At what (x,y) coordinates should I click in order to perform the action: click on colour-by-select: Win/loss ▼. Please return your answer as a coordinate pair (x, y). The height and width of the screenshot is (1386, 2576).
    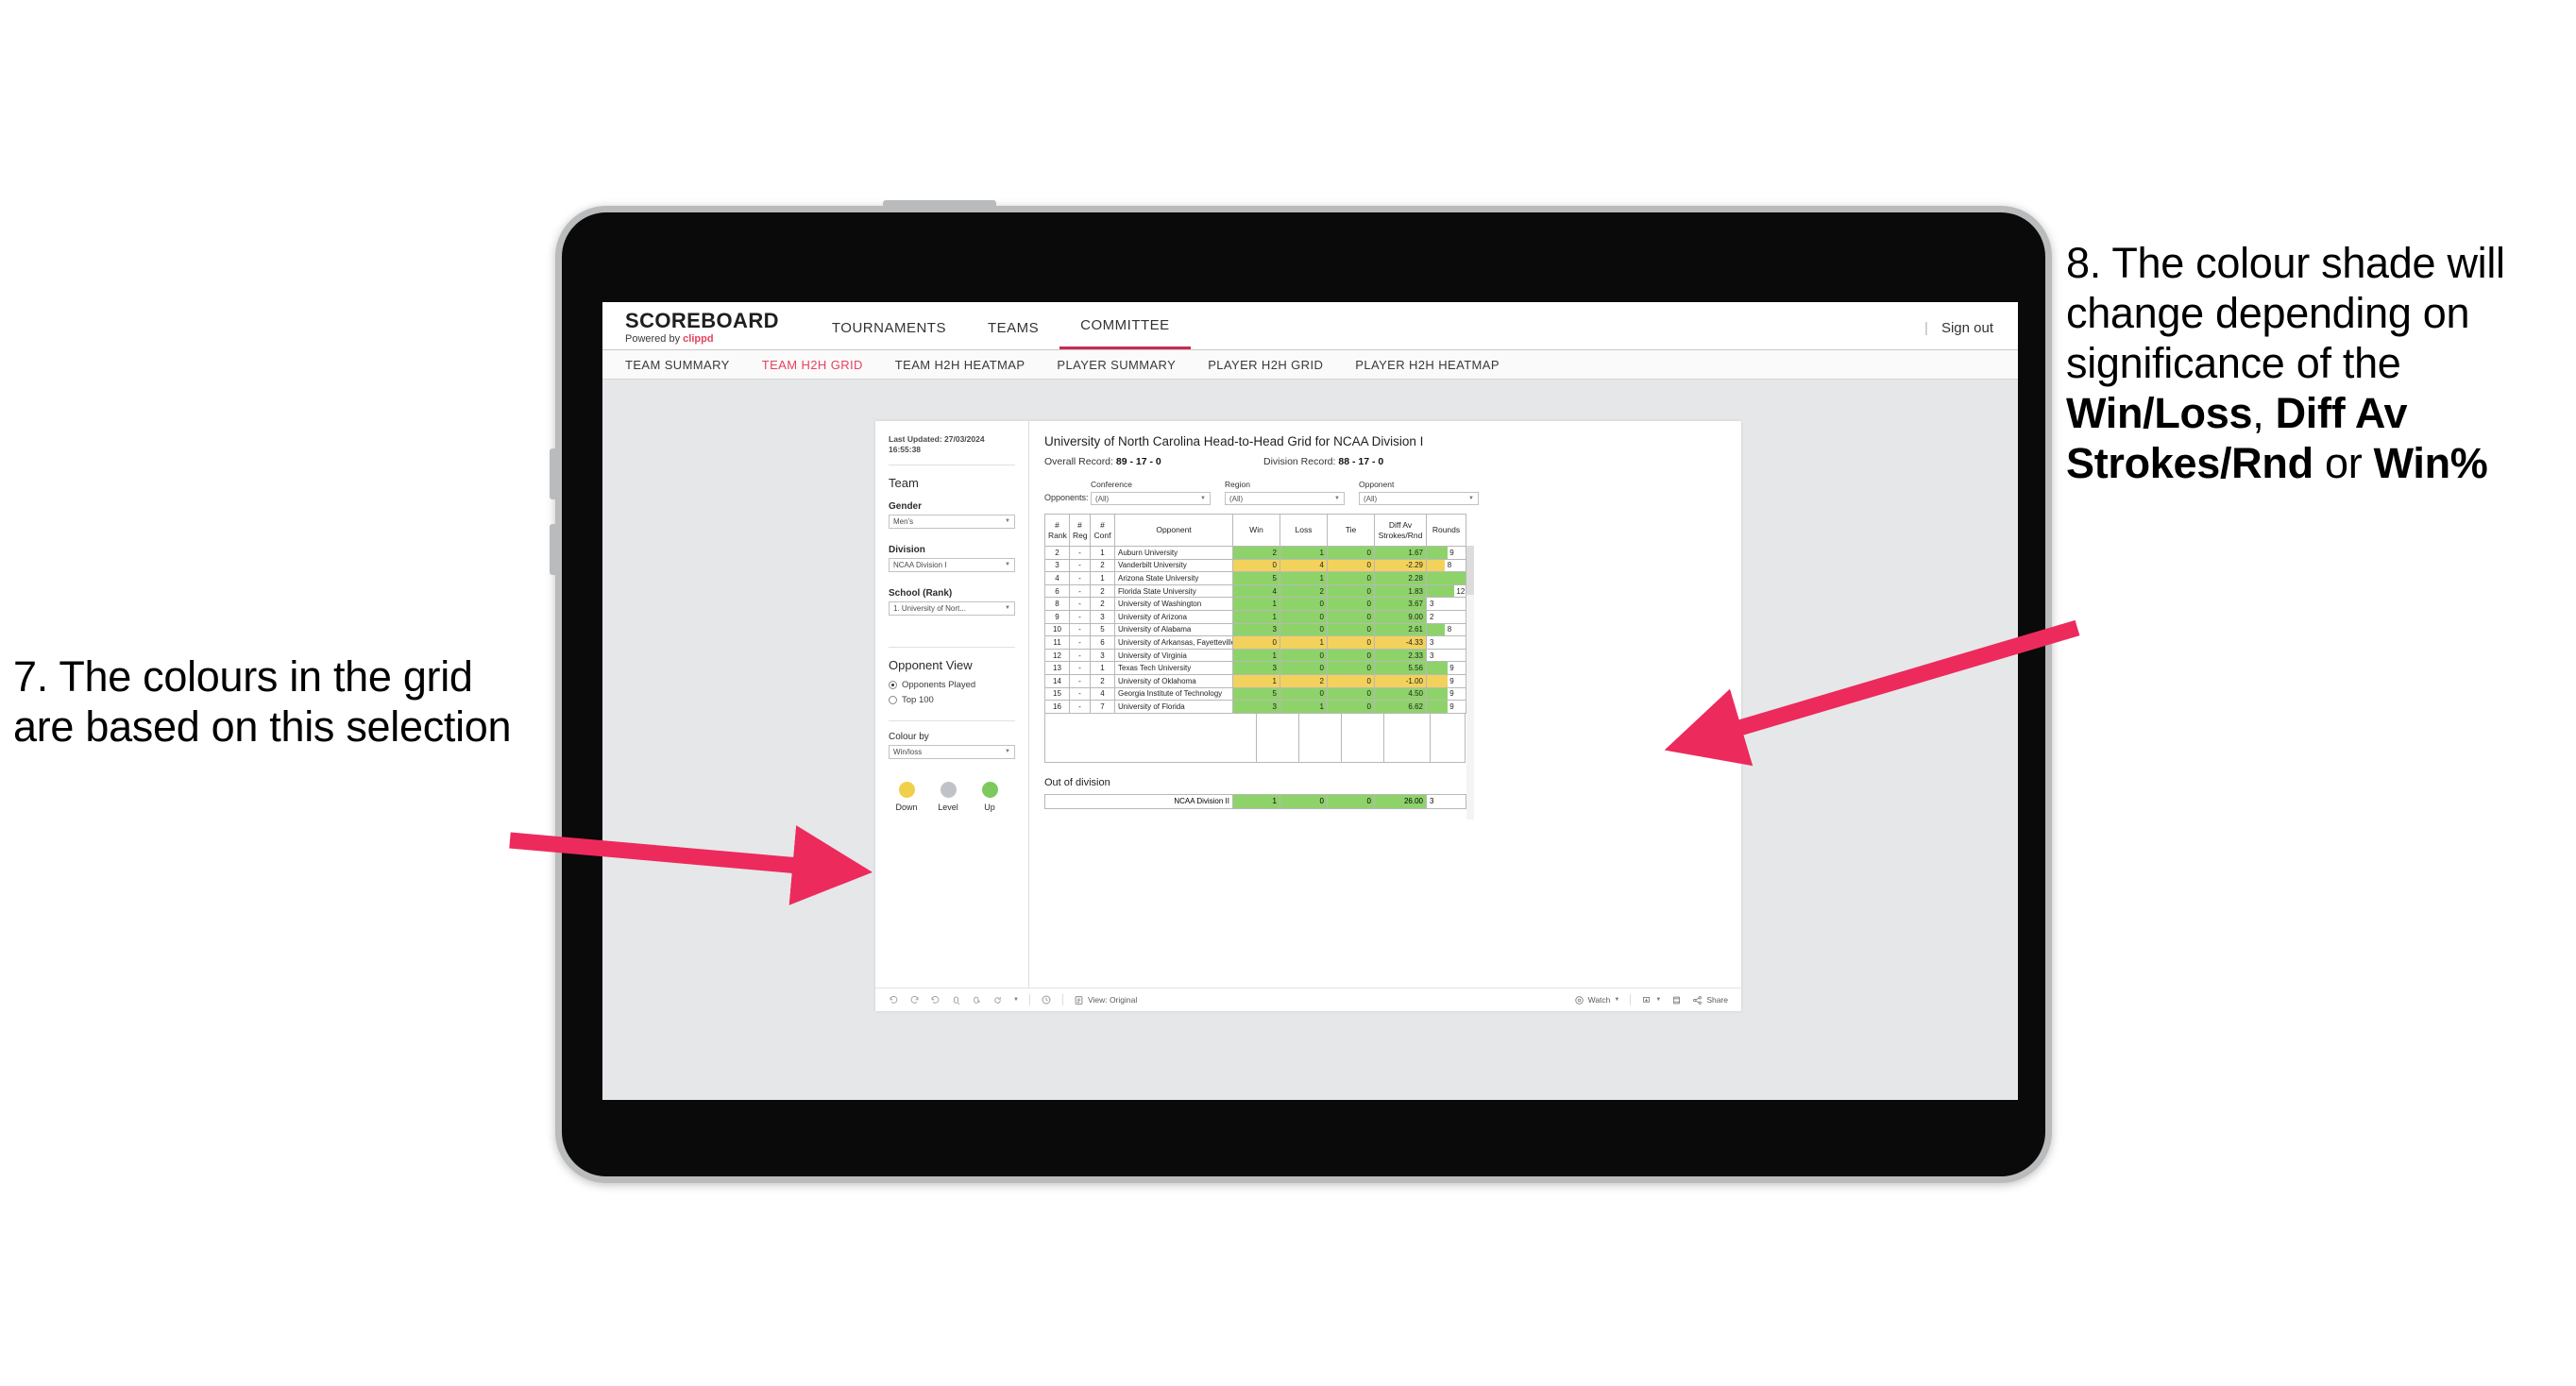
    Looking at the image, I should click on (952, 751).